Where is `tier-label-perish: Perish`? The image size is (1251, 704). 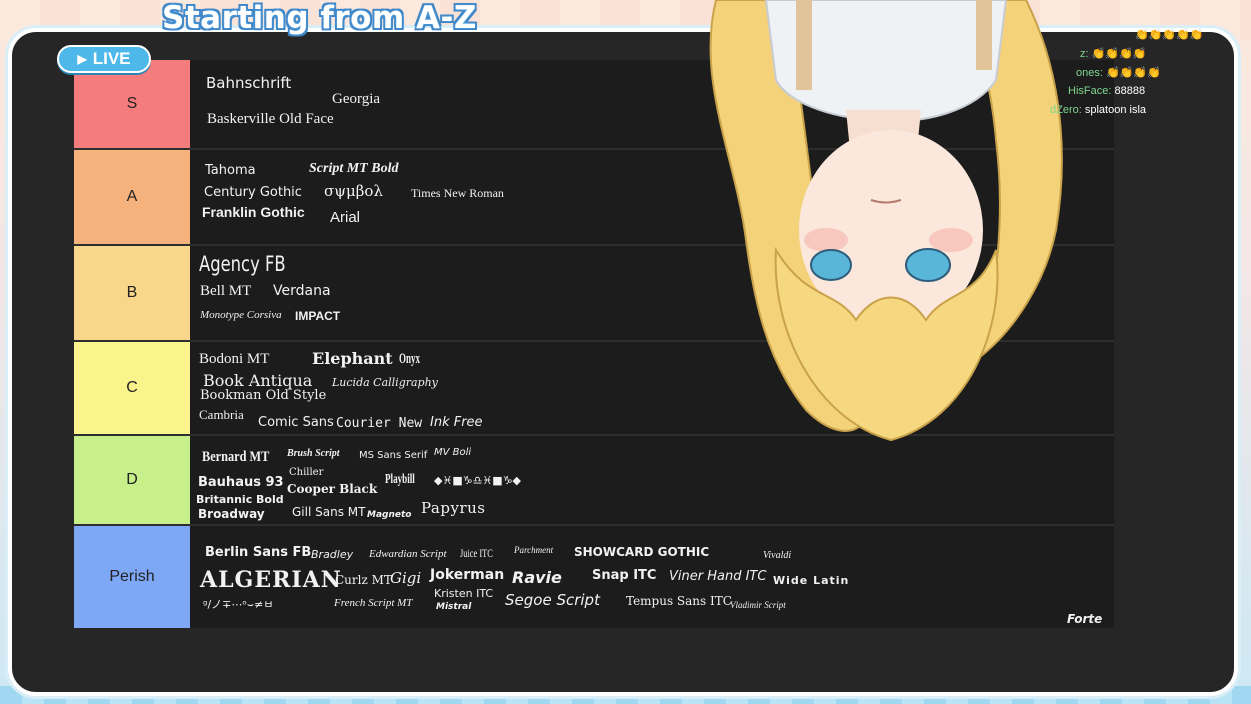
tier-label-perish: Perish is located at coordinates (132, 577).